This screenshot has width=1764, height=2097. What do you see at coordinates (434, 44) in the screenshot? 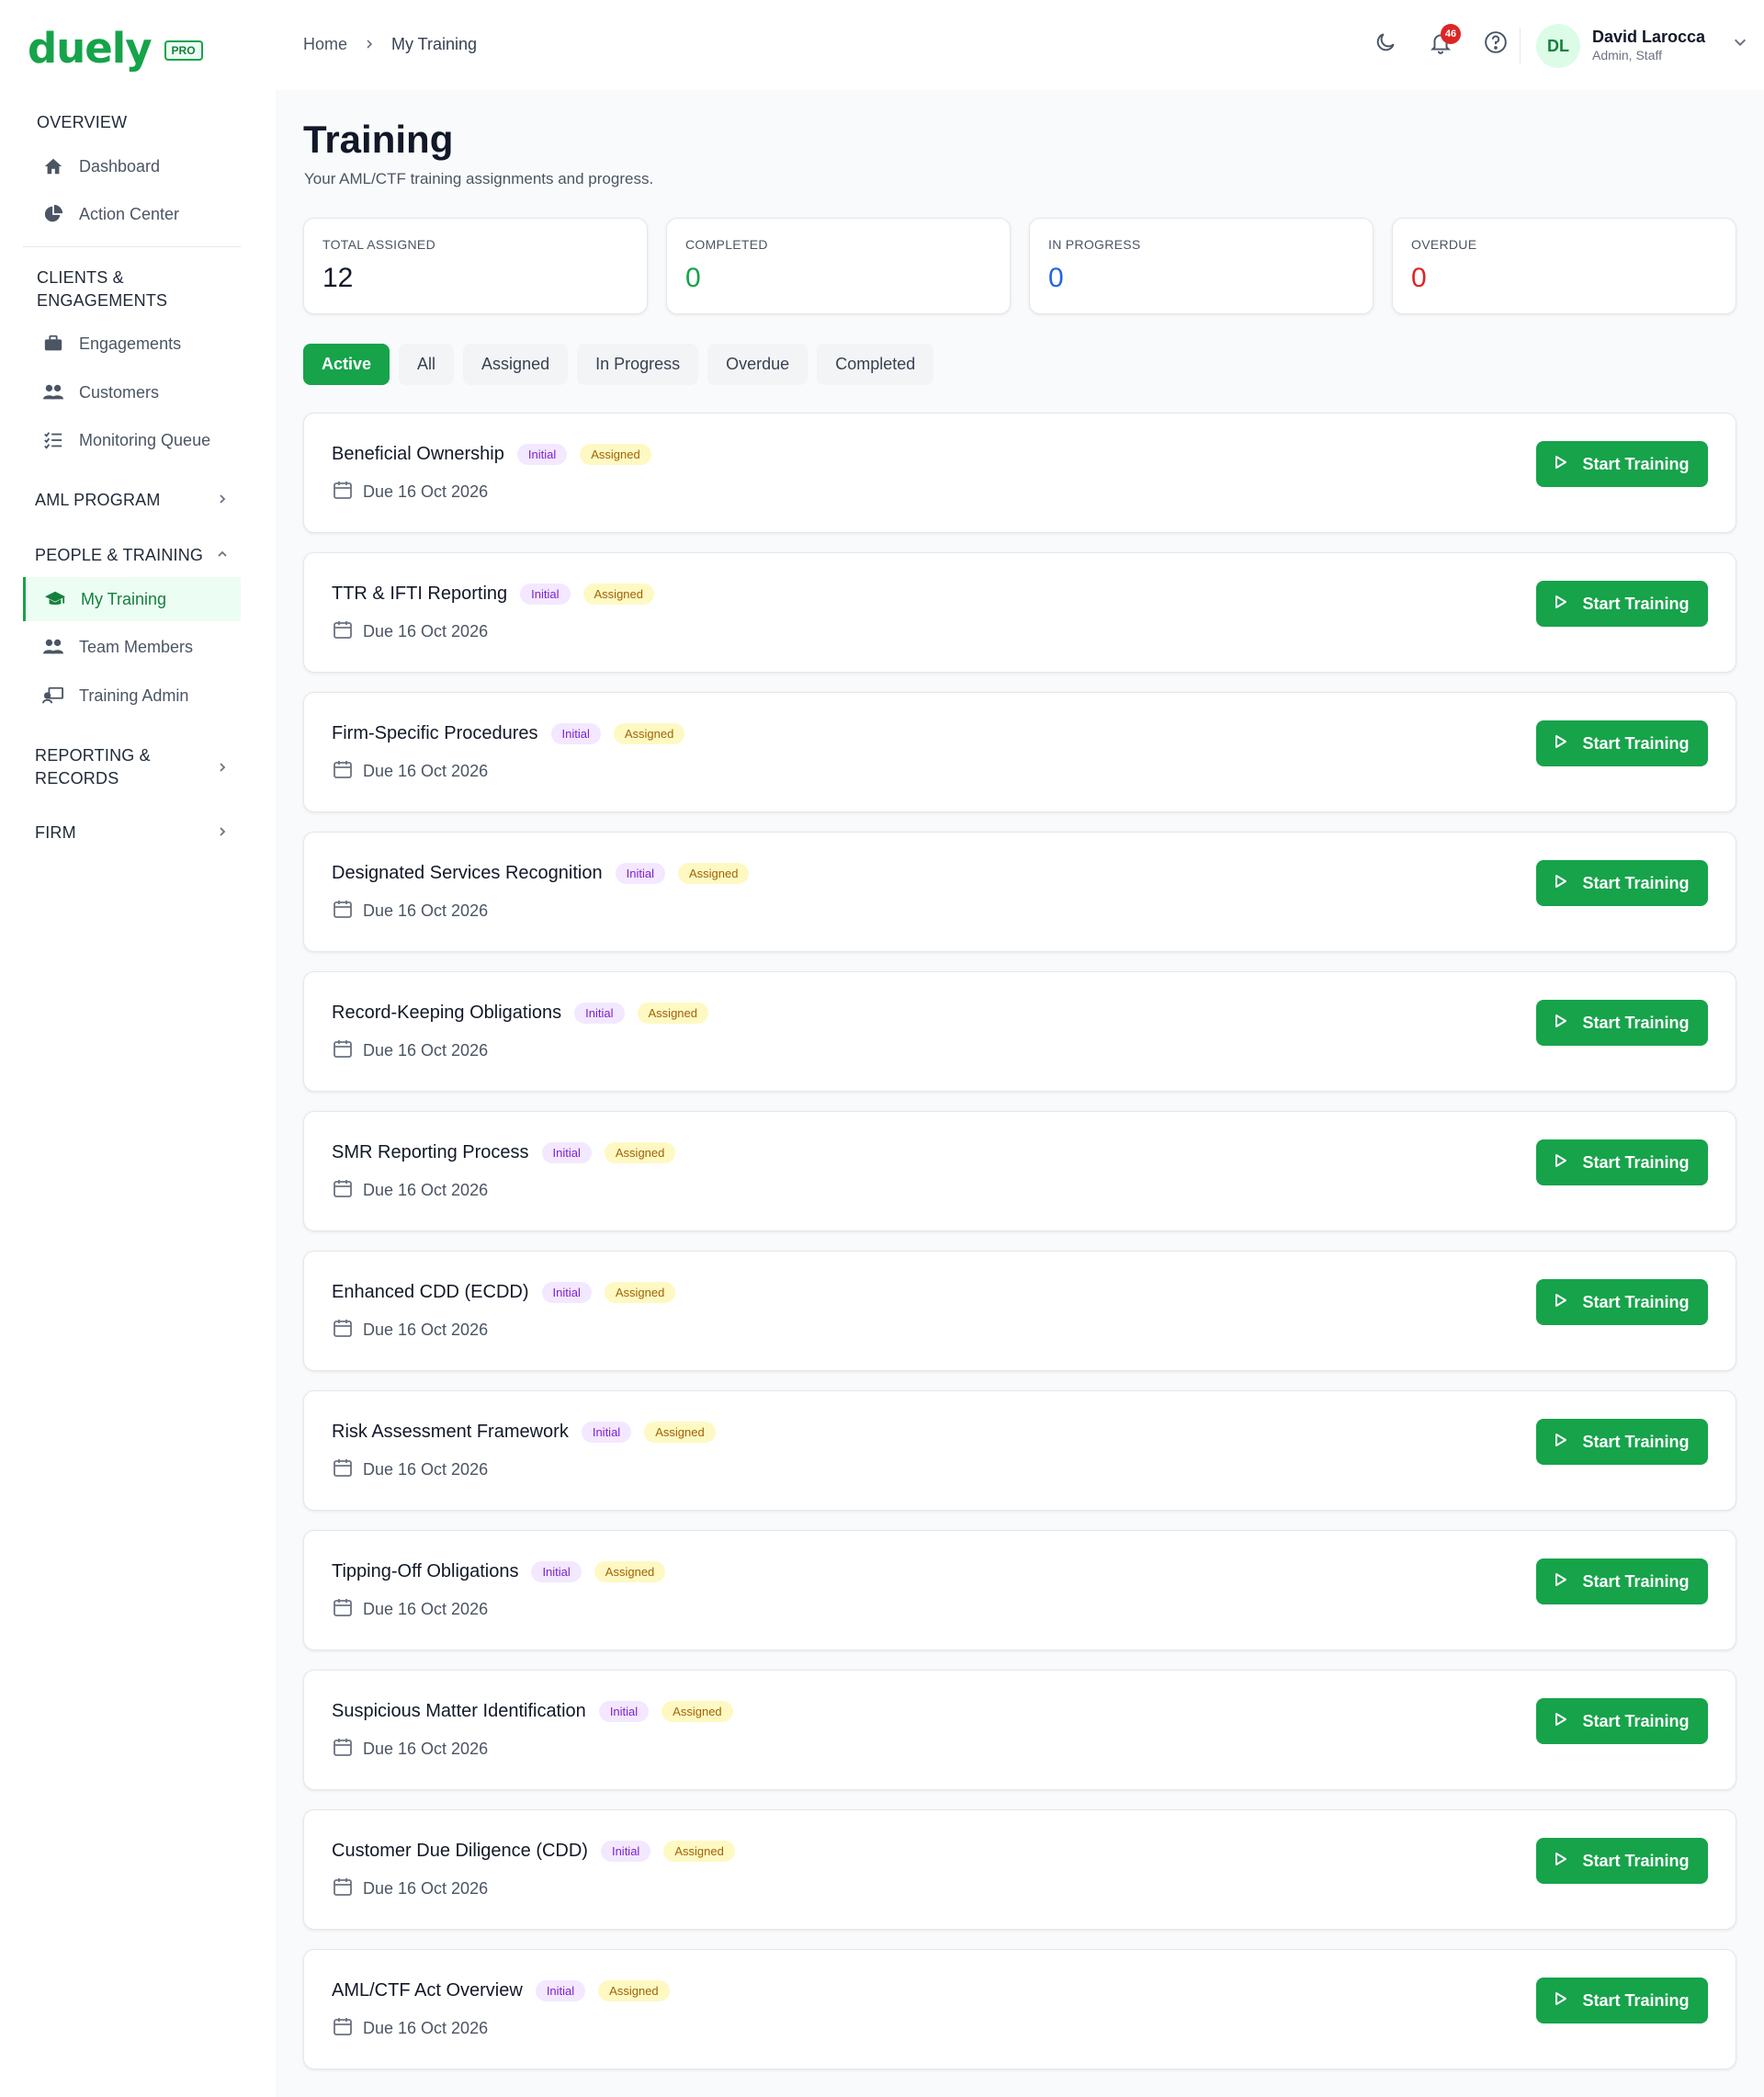
I see `breadcrumb-current: My Training` at bounding box center [434, 44].